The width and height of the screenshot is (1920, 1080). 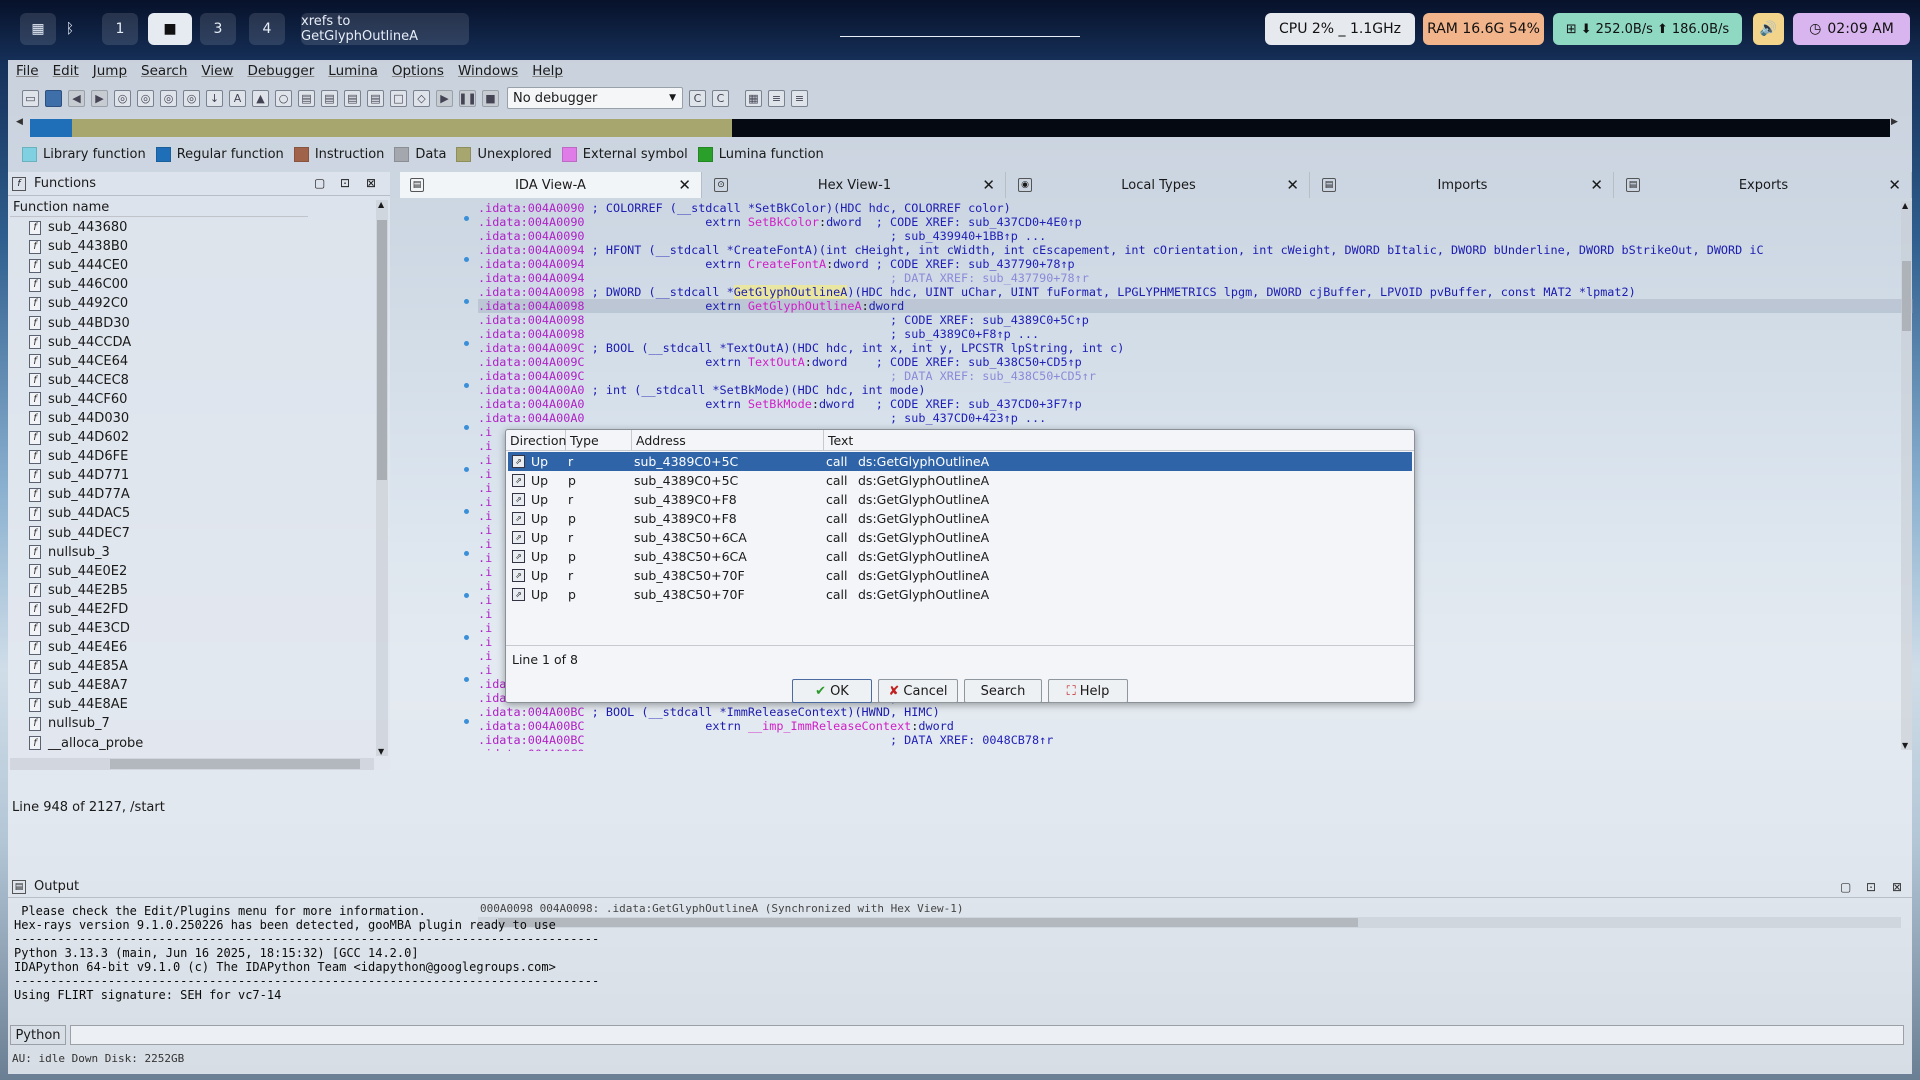 What do you see at coordinates (214, 98) in the screenshot?
I see `tool-icon-e: ↓` at bounding box center [214, 98].